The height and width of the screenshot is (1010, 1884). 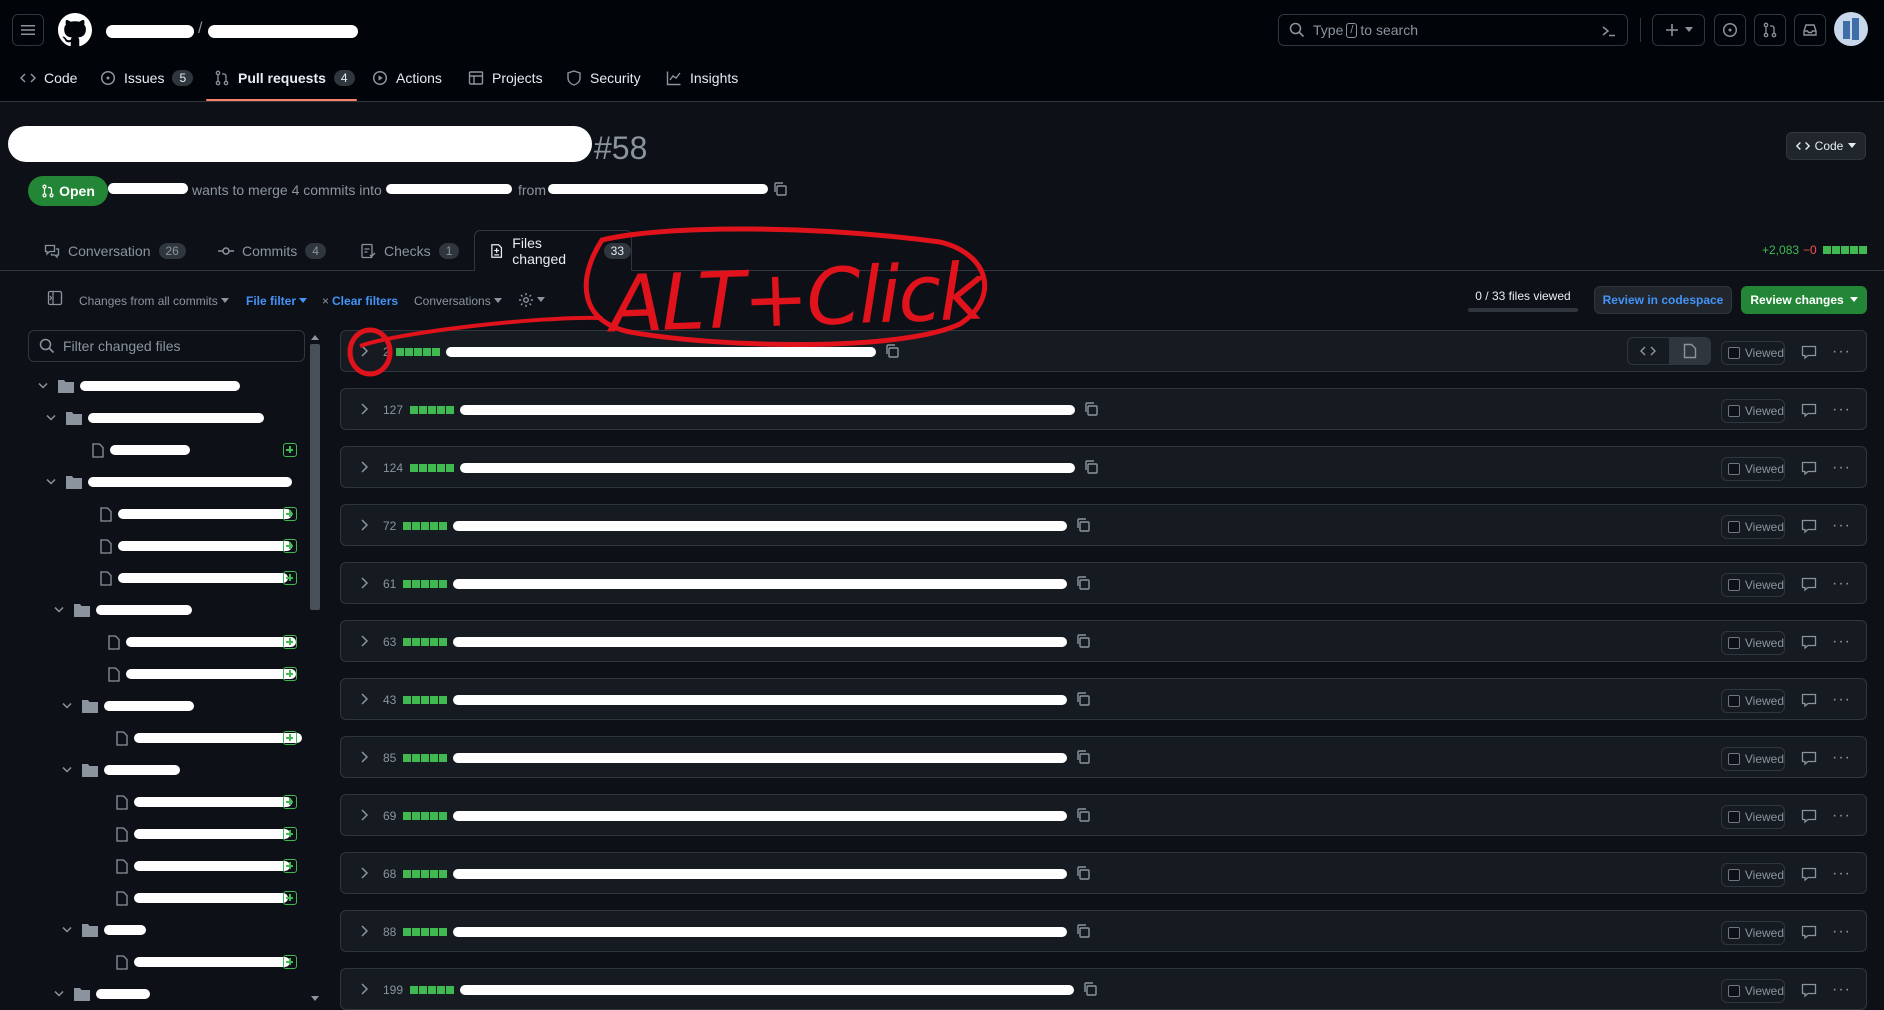 I want to click on tab-pull-requests: Pull requests 4, so click(x=284, y=78).